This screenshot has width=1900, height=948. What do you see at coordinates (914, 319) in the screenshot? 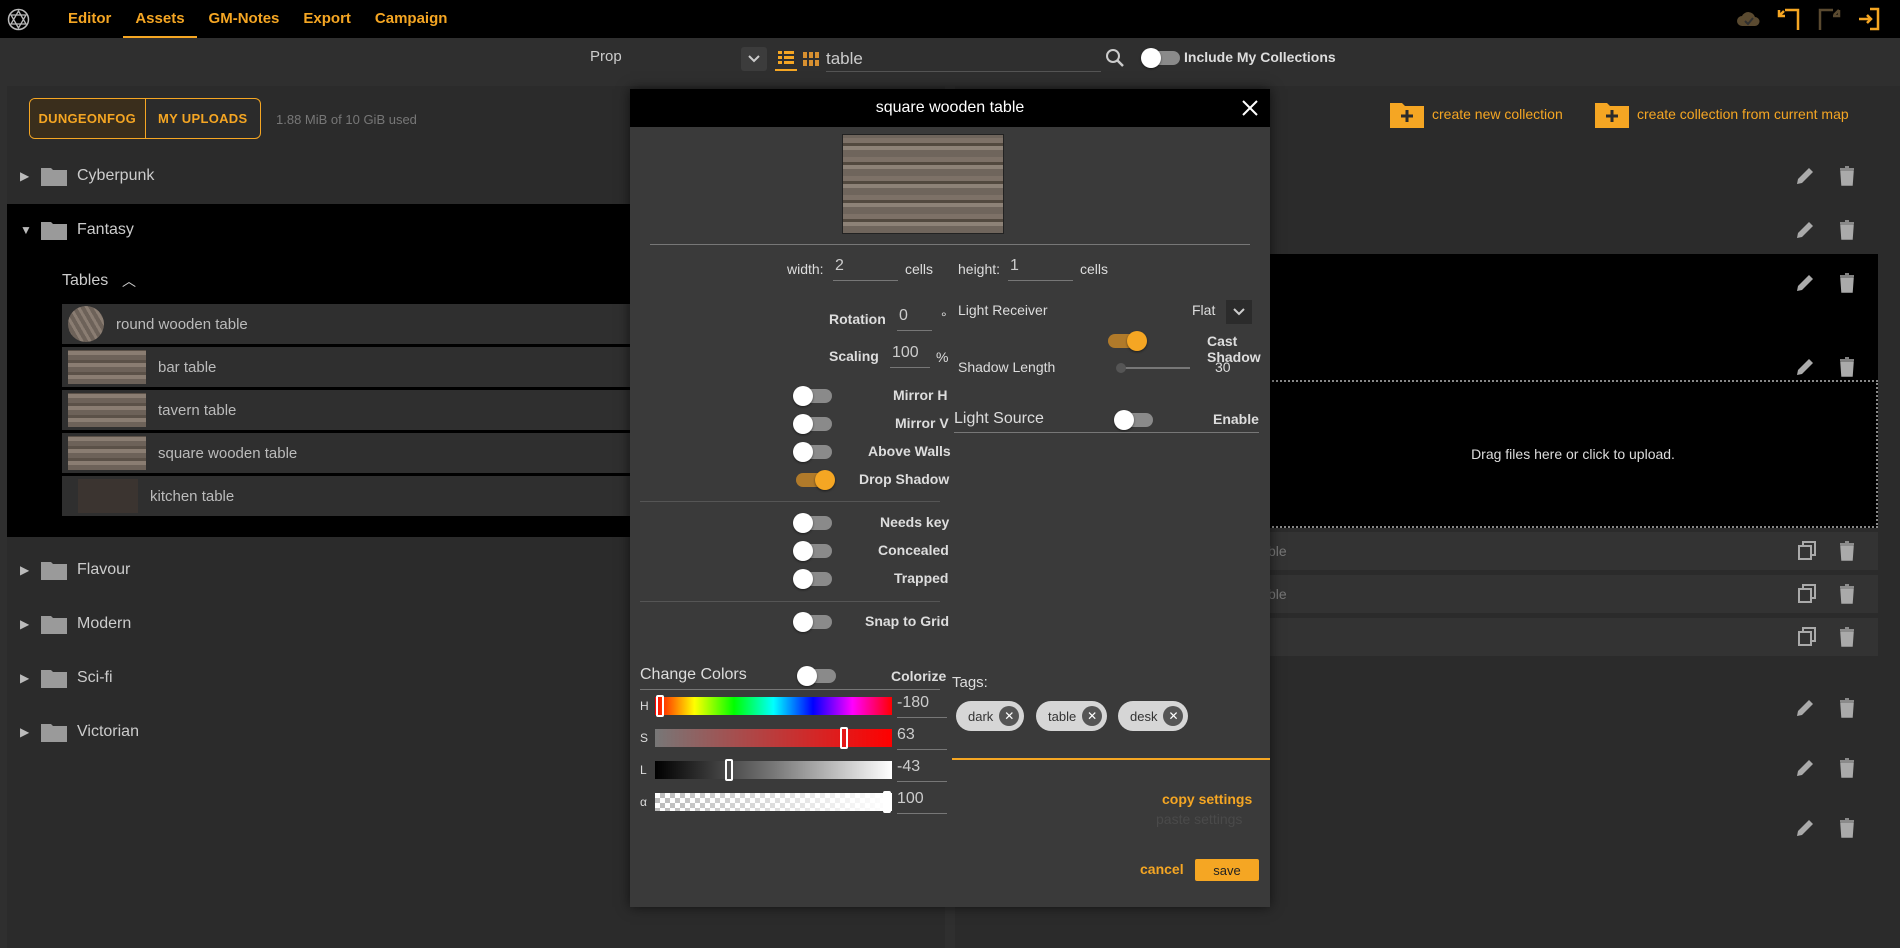
I see `rotation-input: 0` at bounding box center [914, 319].